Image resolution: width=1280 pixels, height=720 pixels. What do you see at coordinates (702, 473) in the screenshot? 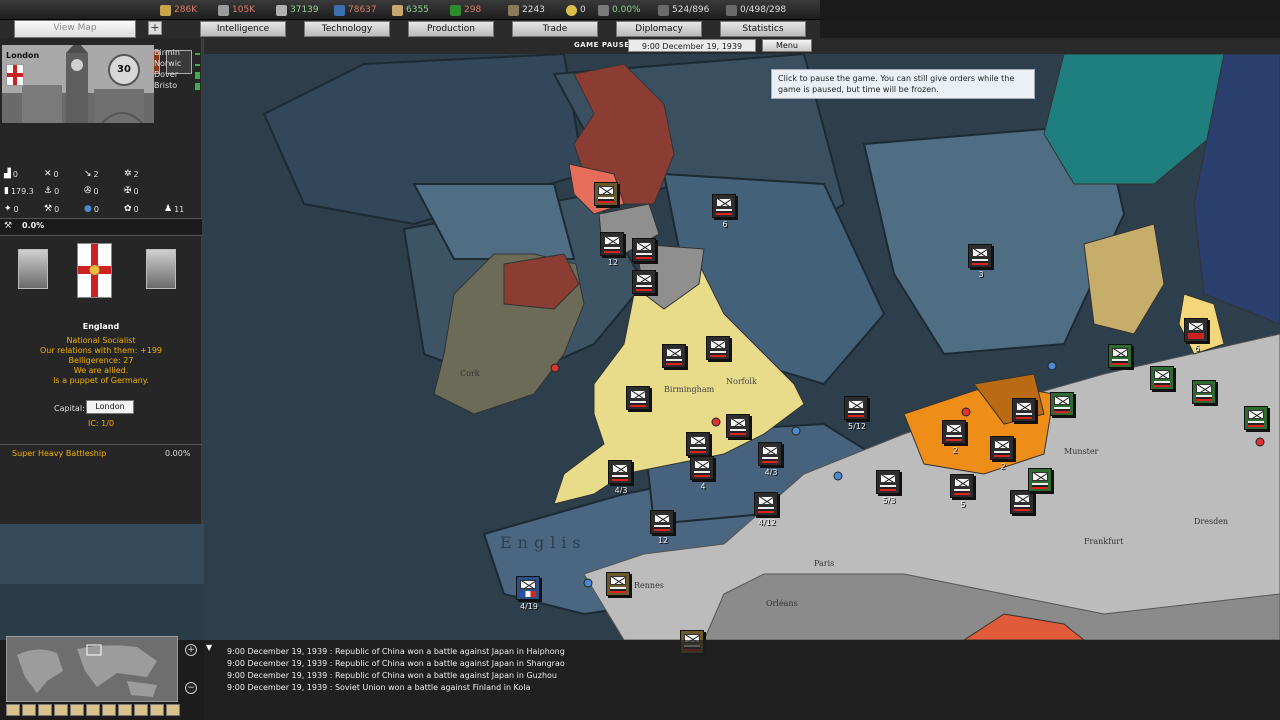
I see `unit-stack: 4` at bounding box center [702, 473].